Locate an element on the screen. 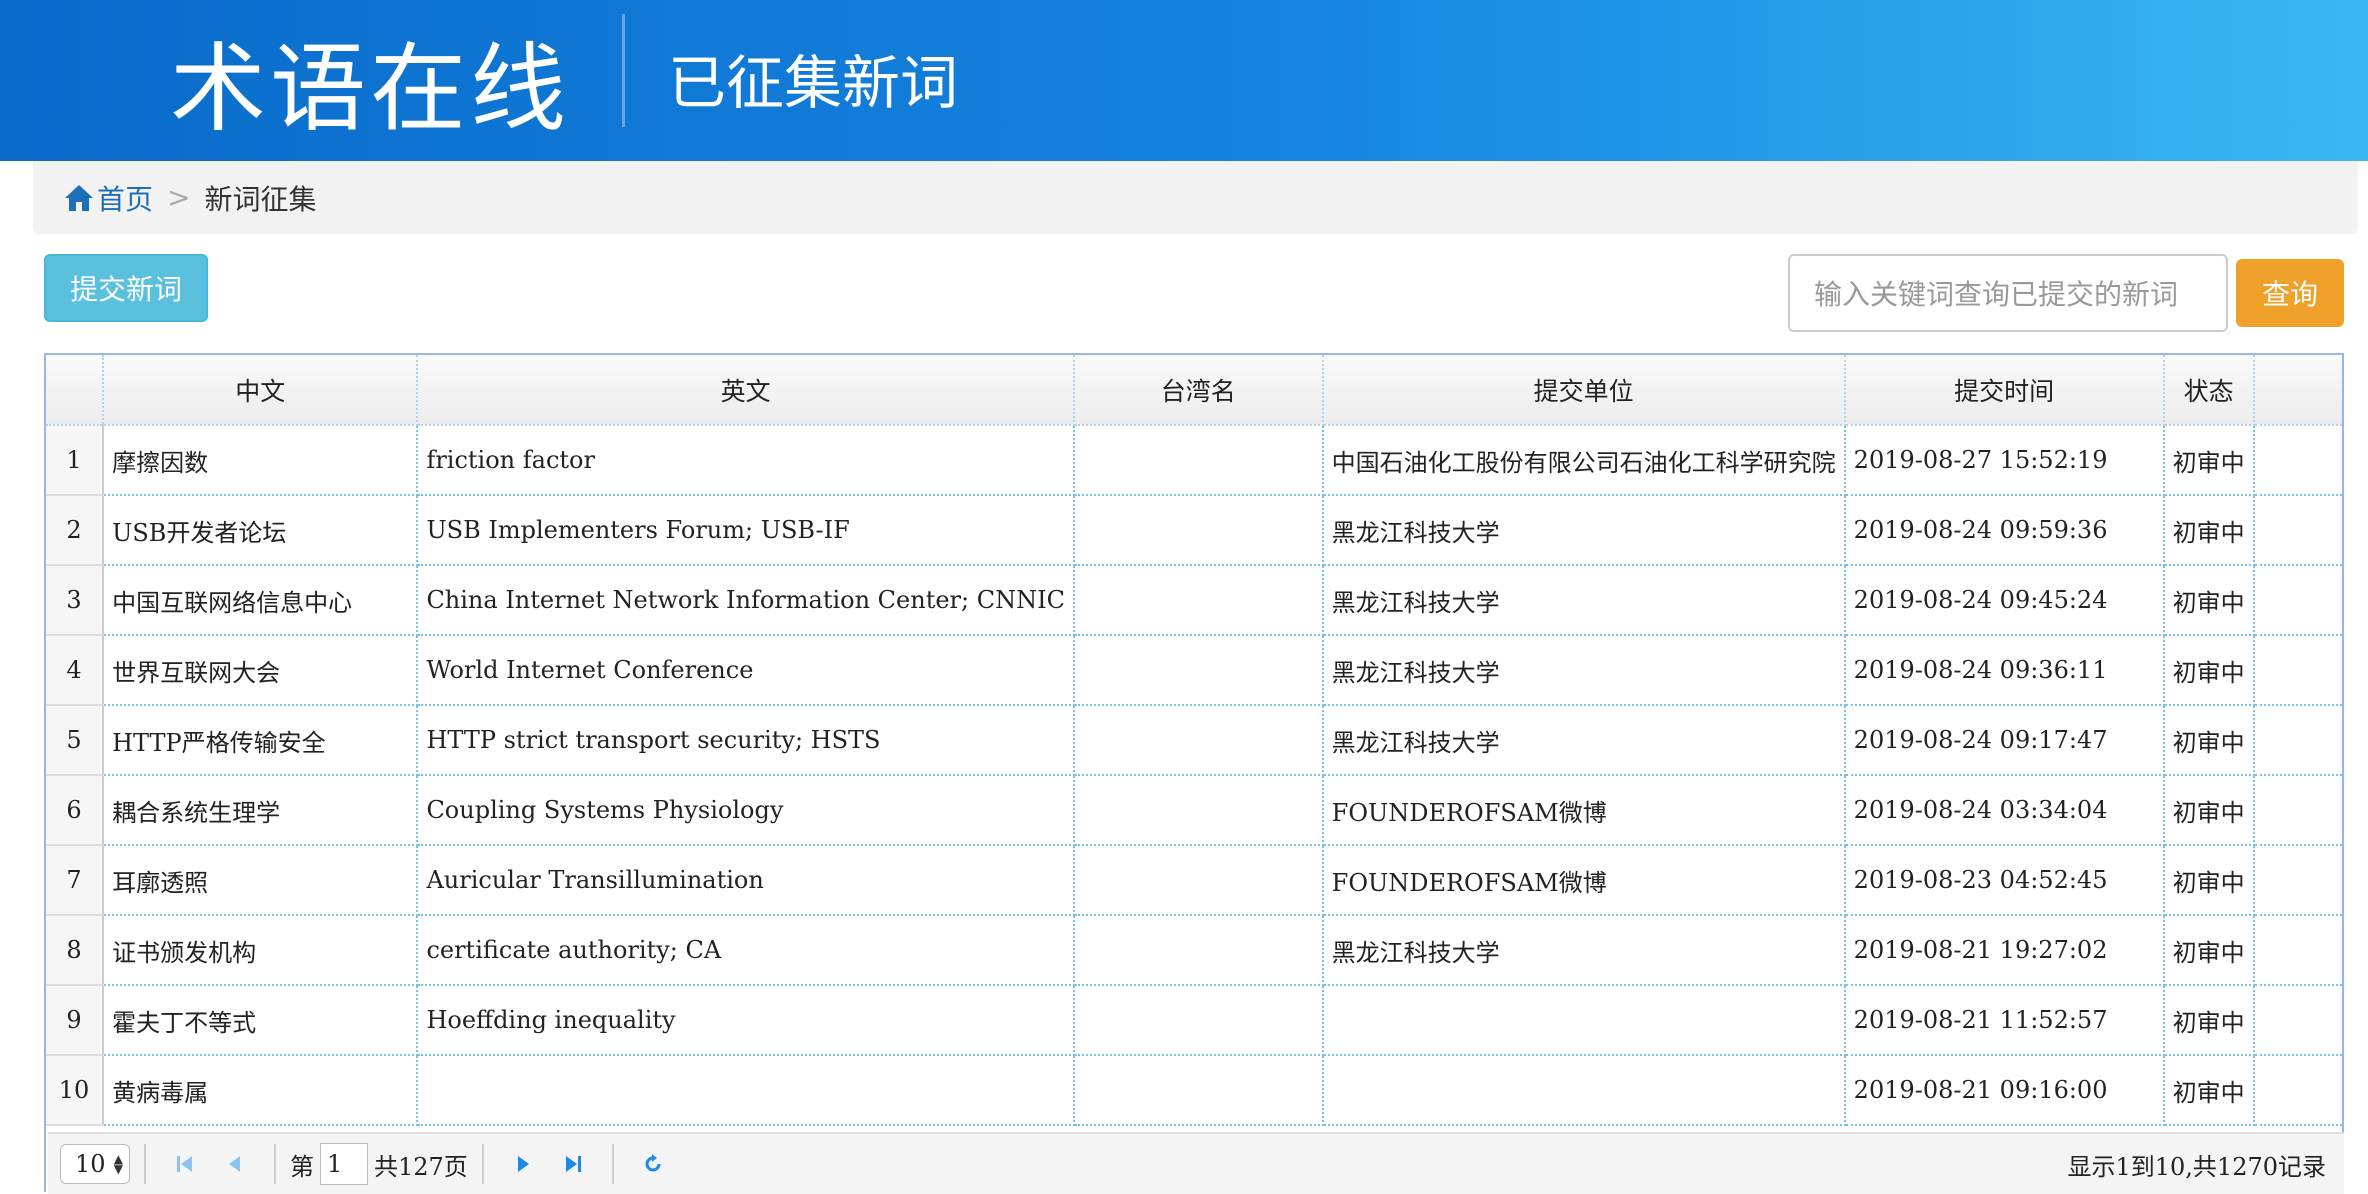  refresh-button is located at coordinates (653, 1164).